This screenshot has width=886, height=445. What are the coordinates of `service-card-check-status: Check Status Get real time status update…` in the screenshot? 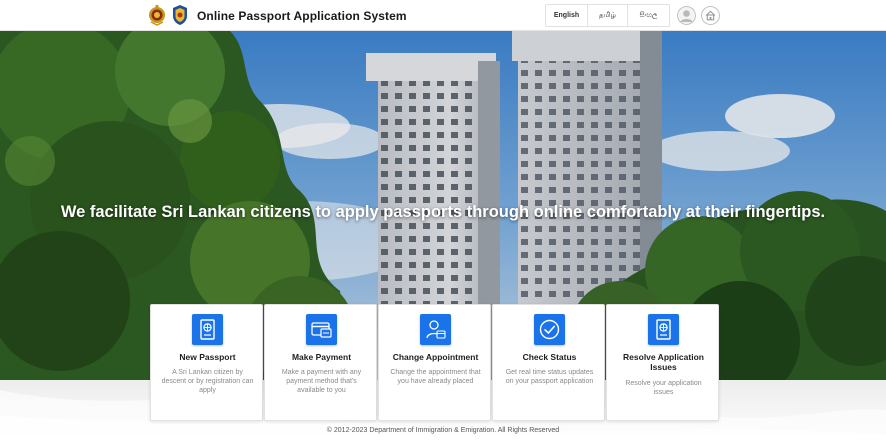 It's located at (548, 362).